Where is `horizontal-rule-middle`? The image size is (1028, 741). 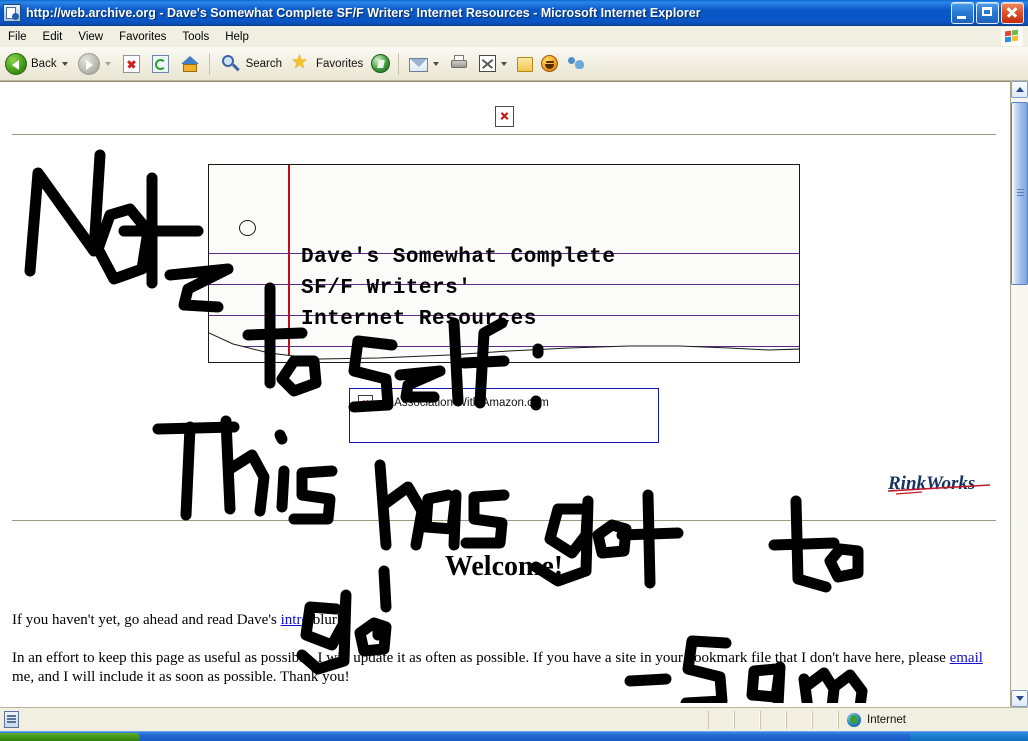 horizontal-rule-middle is located at coordinates (504, 520).